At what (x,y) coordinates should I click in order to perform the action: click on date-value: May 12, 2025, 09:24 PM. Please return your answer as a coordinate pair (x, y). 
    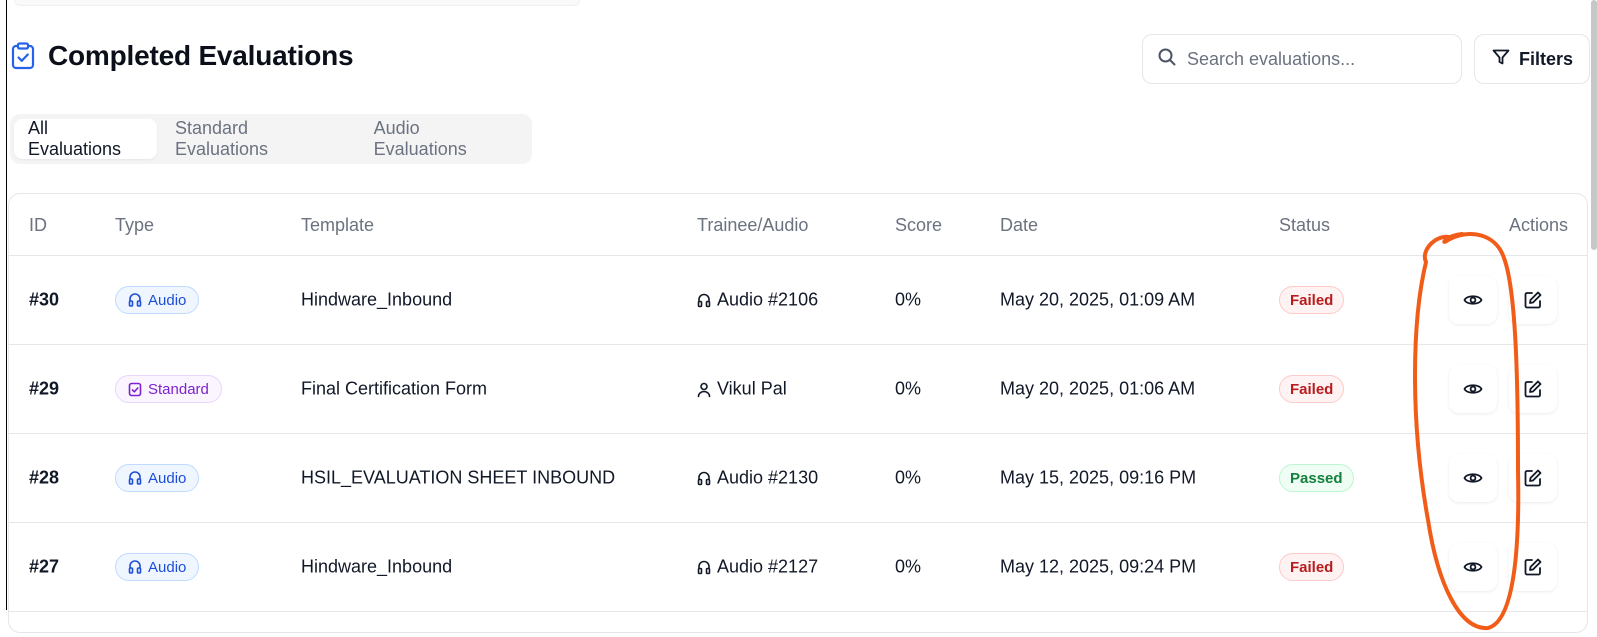
    Looking at the image, I should click on (1098, 566).